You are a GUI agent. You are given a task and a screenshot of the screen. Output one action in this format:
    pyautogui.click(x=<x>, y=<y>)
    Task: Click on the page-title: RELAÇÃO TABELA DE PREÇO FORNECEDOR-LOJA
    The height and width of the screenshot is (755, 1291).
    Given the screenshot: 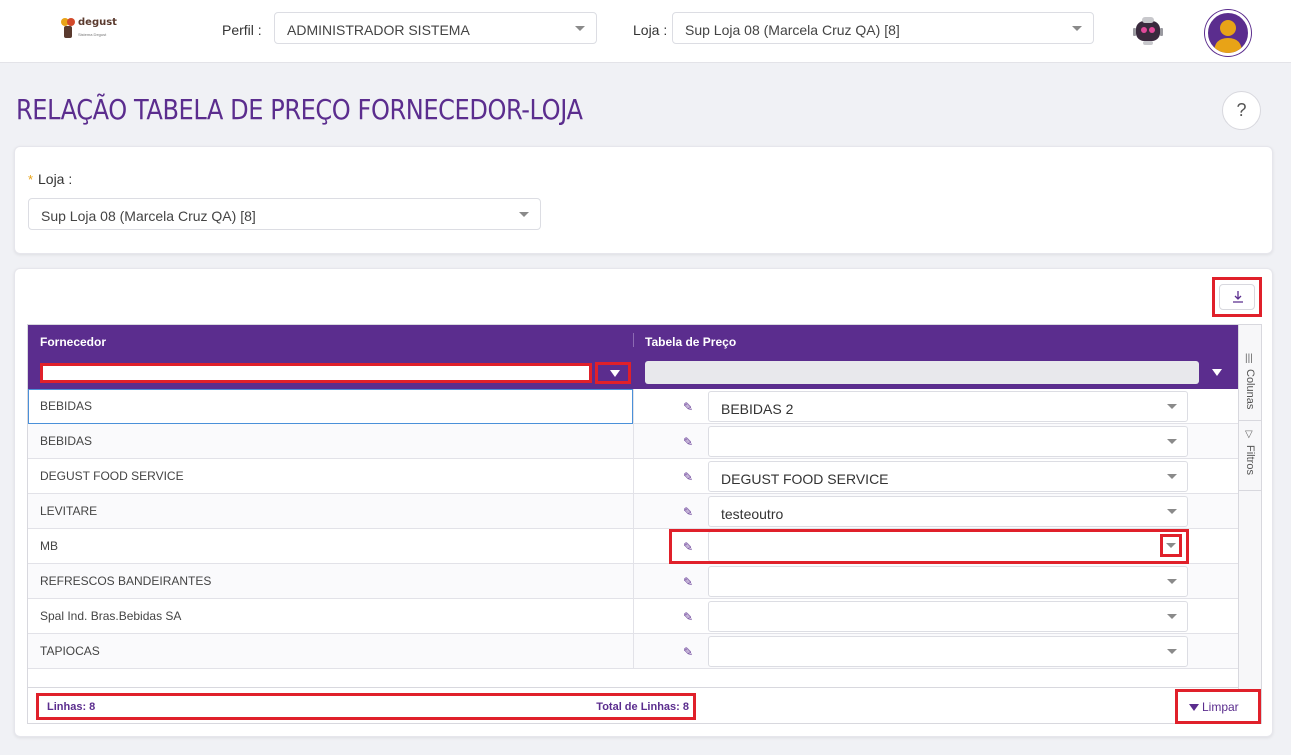 What is the action you would take?
    pyautogui.click(x=299, y=109)
    